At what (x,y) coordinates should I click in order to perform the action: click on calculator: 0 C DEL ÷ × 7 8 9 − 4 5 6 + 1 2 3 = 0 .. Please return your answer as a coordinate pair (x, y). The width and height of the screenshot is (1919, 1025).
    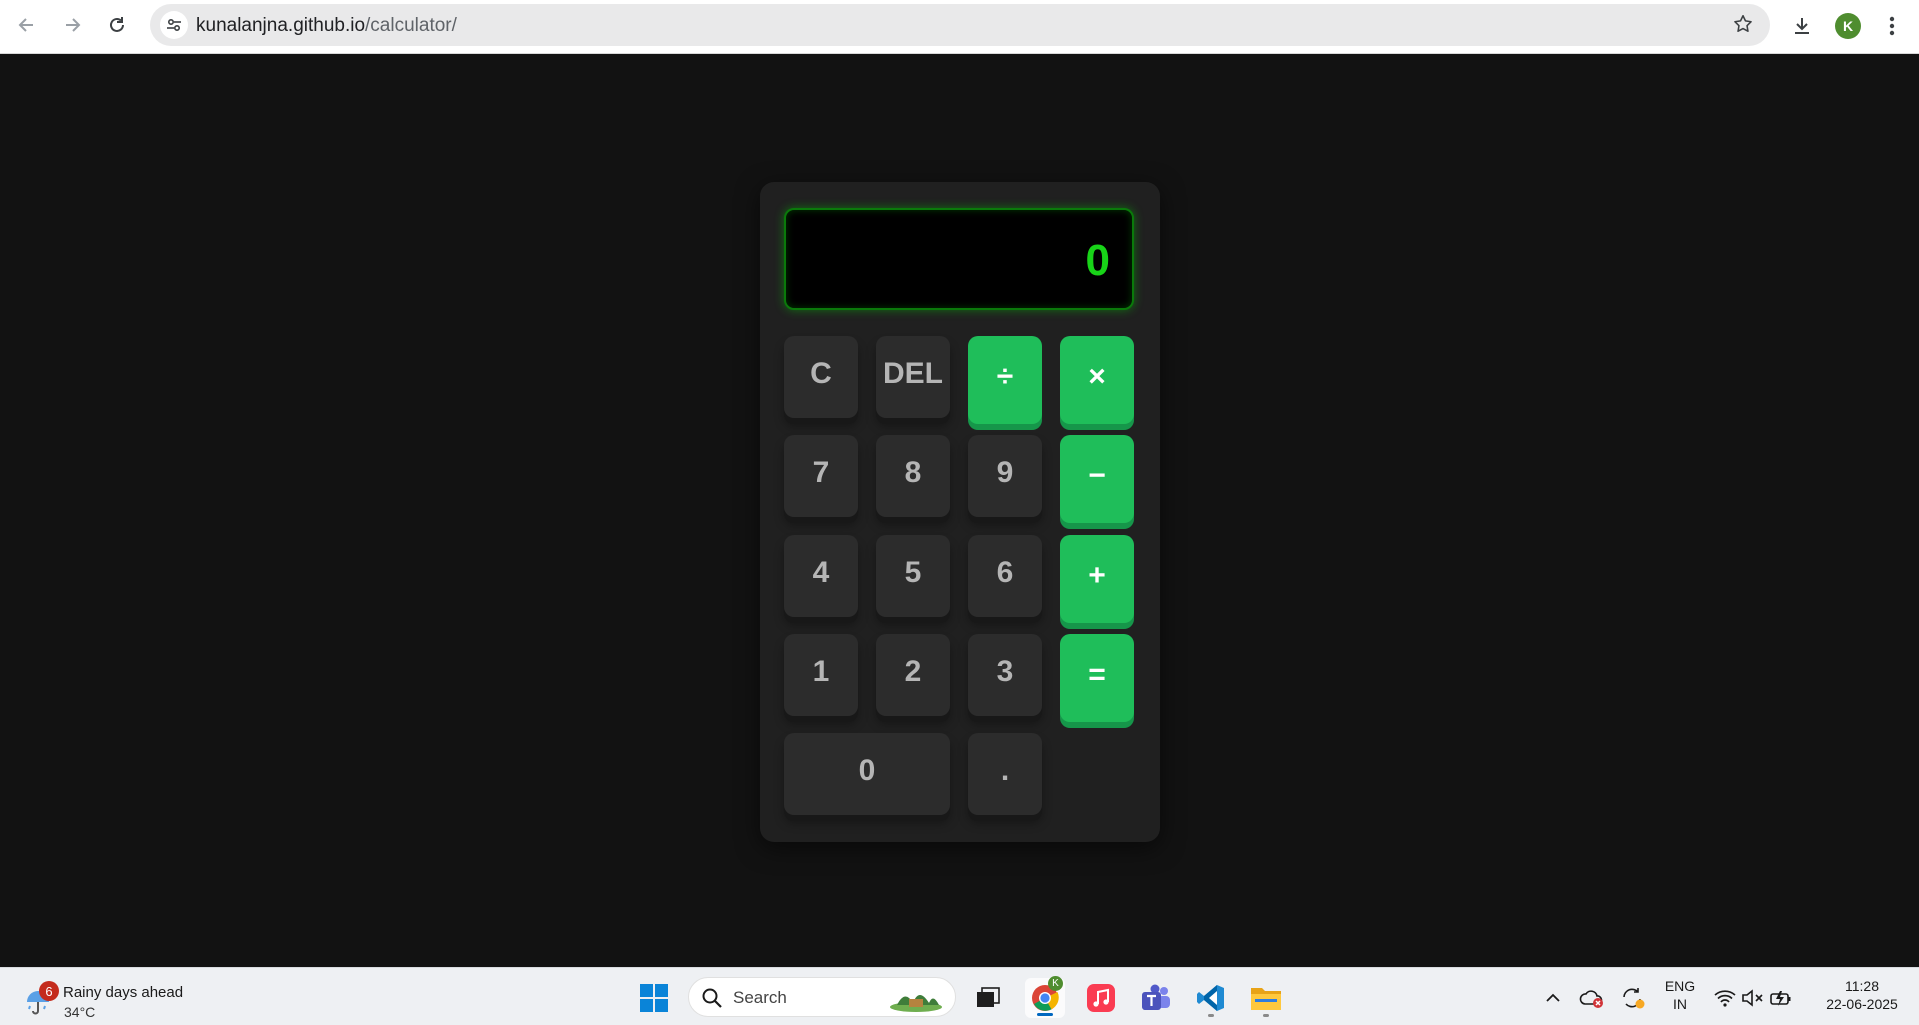
    Looking at the image, I should click on (960, 512).